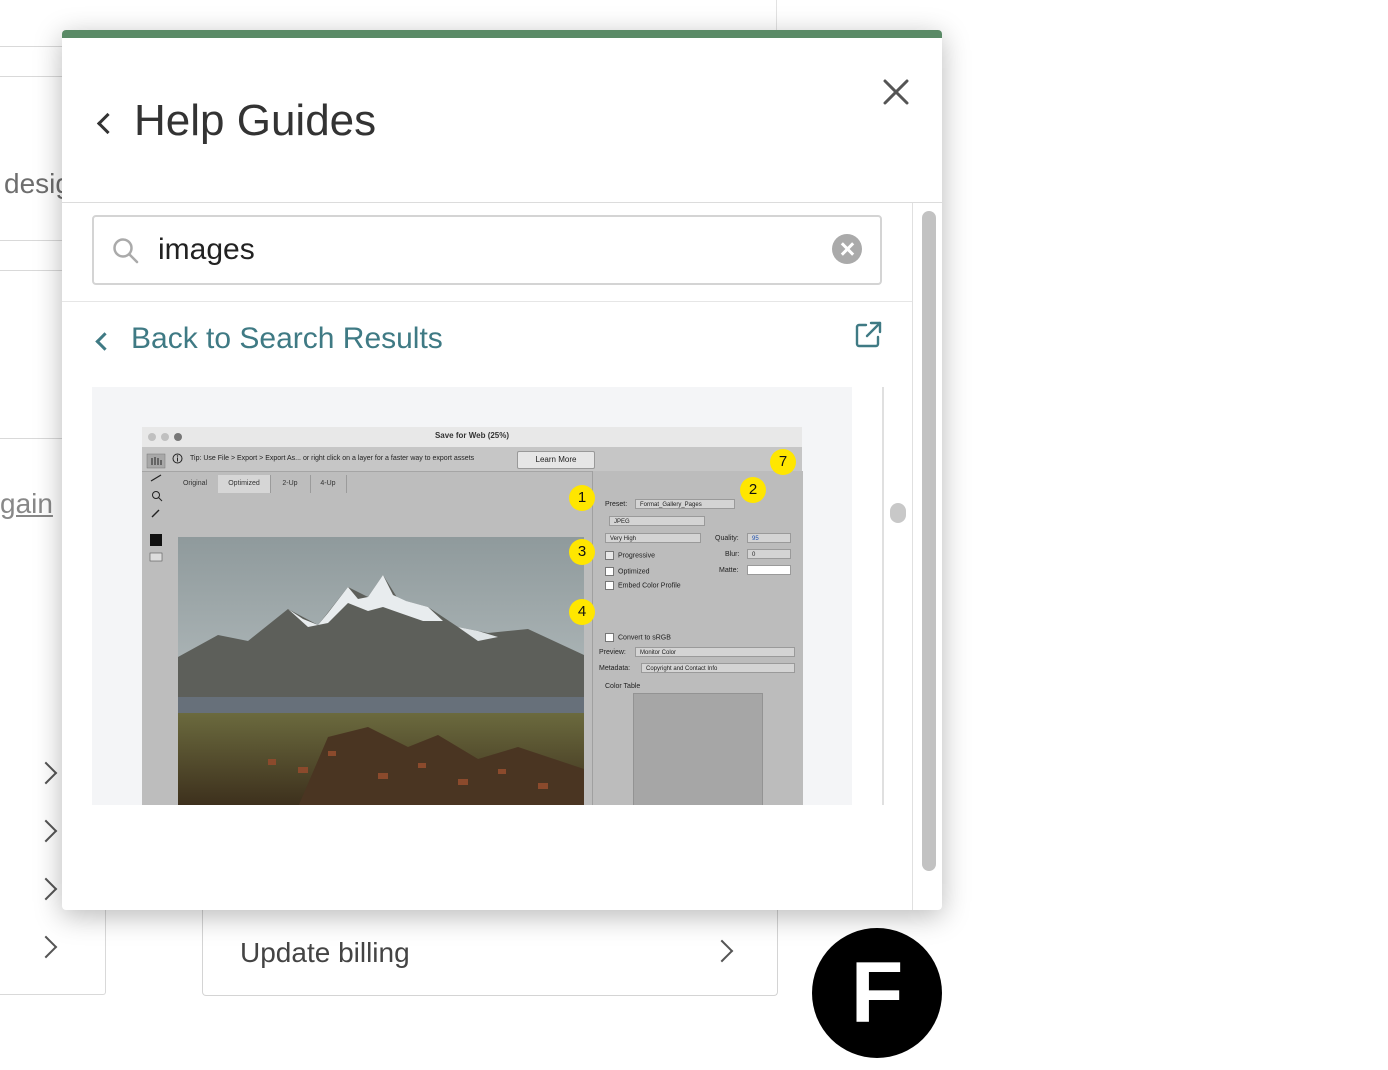 This screenshot has width=1388, height=1070. What do you see at coordinates (898, 513) in the screenshot?
I see `image-scroll-thumb` at bounding box center [898, 513].